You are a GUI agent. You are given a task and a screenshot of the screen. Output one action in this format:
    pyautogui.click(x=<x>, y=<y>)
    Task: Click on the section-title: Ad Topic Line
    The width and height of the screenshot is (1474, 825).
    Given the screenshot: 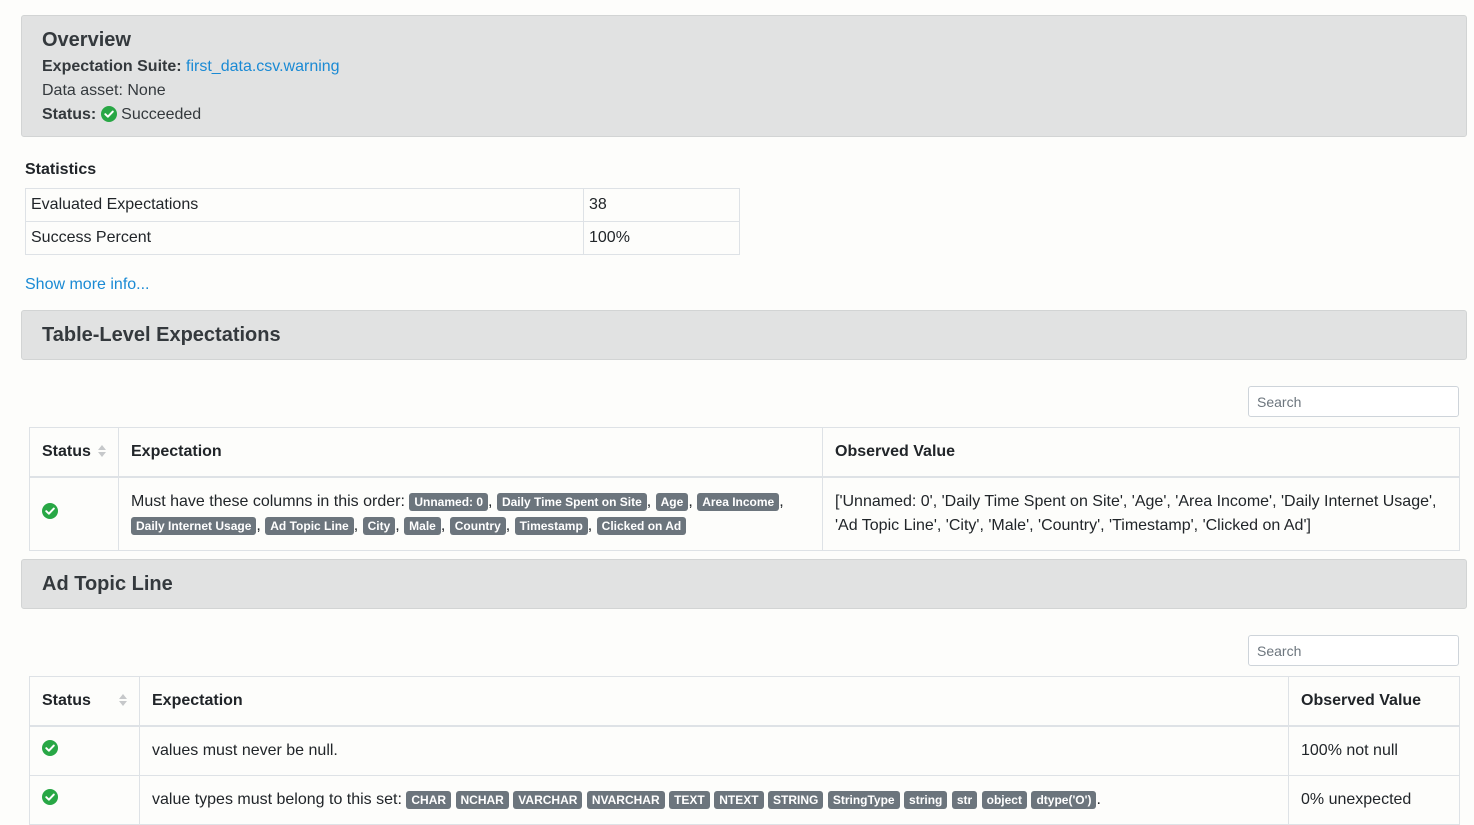 What is the action you would take?
    pyautogui.click(x=107, y=583)
    